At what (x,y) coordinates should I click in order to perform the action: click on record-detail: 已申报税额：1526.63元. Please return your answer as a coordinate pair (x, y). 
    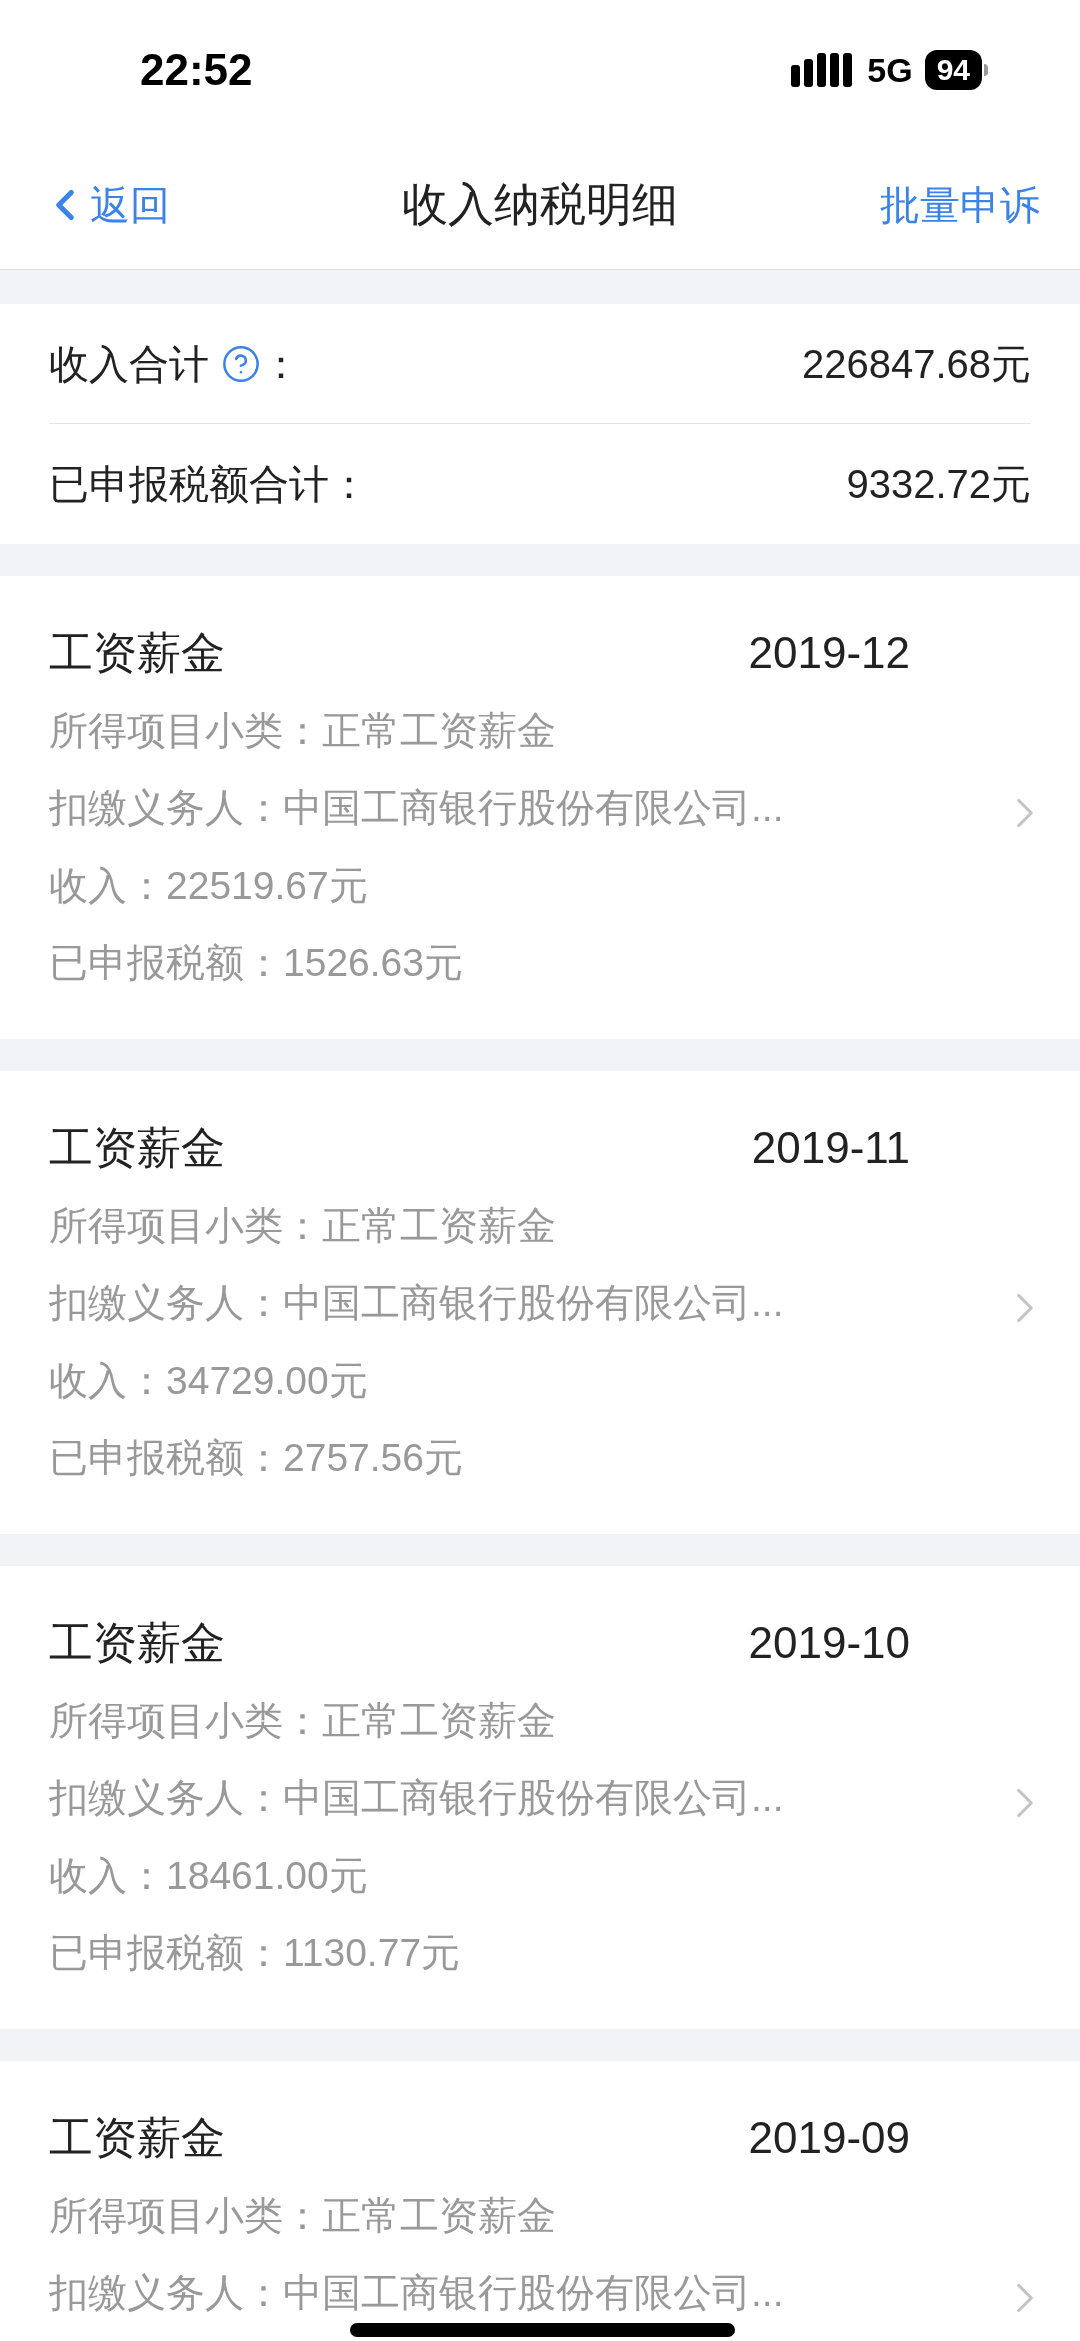
    Looking at the image, I should click on (256, 963).